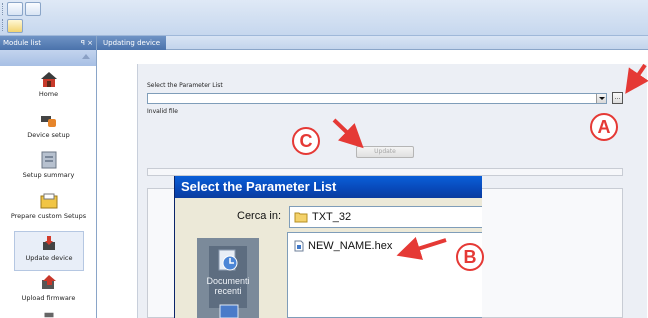  I want to click on update-device-icon, so click(49, 243).